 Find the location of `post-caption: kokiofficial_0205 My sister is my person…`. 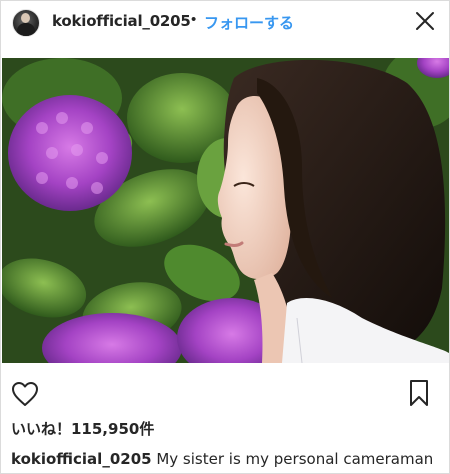

post-caption: kokiofficial_0205 My sister is my person… is located at coordinates (222, 459).